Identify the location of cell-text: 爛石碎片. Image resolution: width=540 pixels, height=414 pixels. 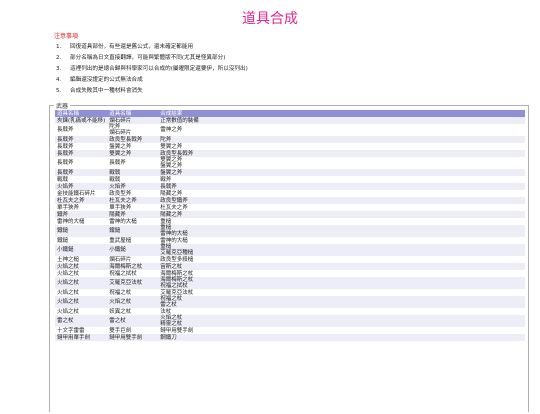
(120, 120).